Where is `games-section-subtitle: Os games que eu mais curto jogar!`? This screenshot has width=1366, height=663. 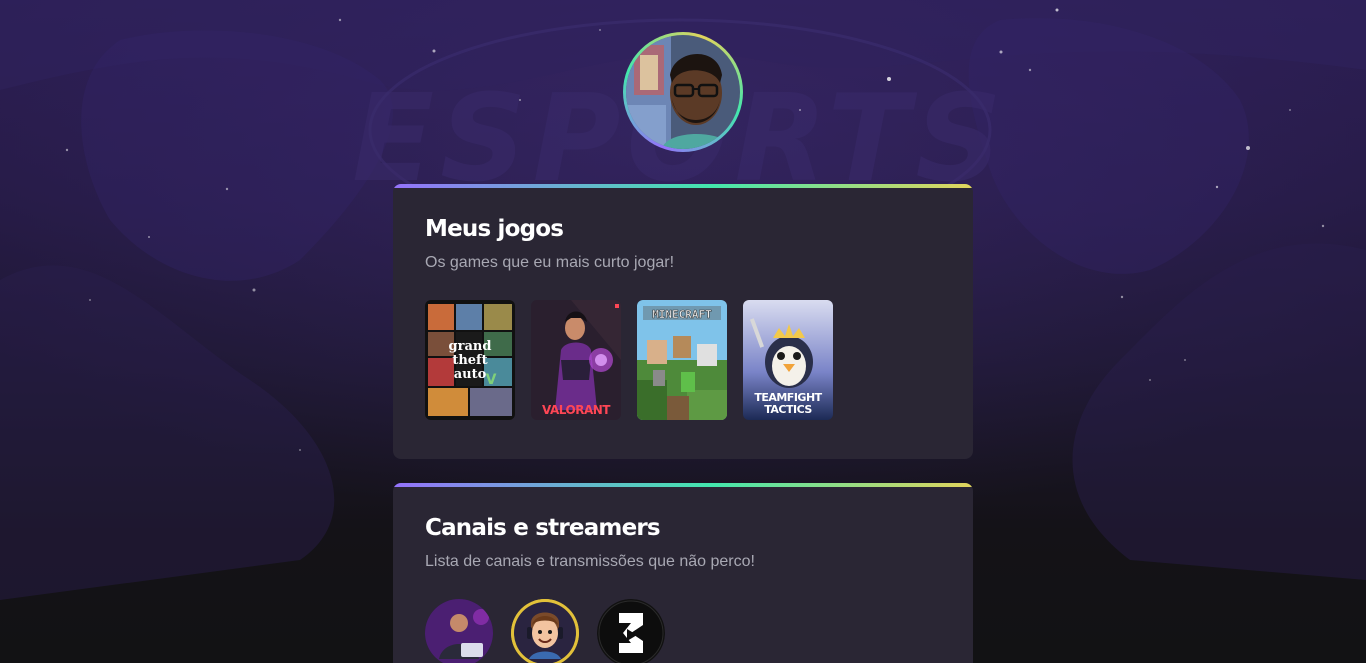 games-section-subtitle: Os games que eu mais curto jogar! is located at coordinates (550, 262).